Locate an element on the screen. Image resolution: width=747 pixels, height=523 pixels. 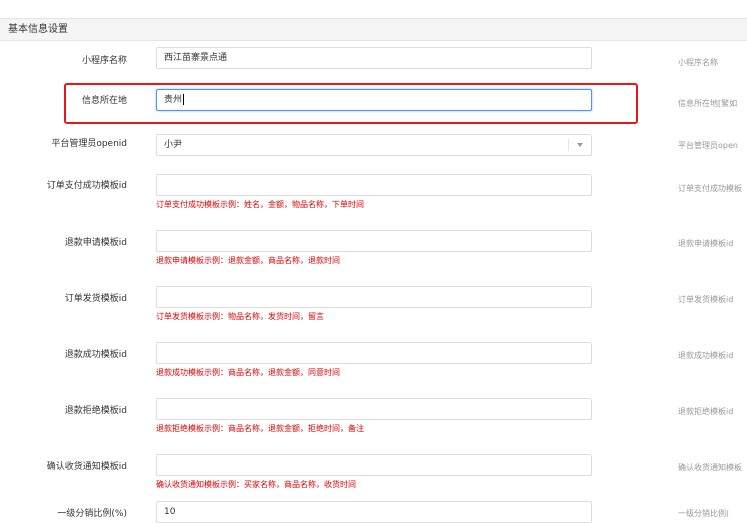
field-label: 确认收货通知模板id is located at coordinates (86, 467).